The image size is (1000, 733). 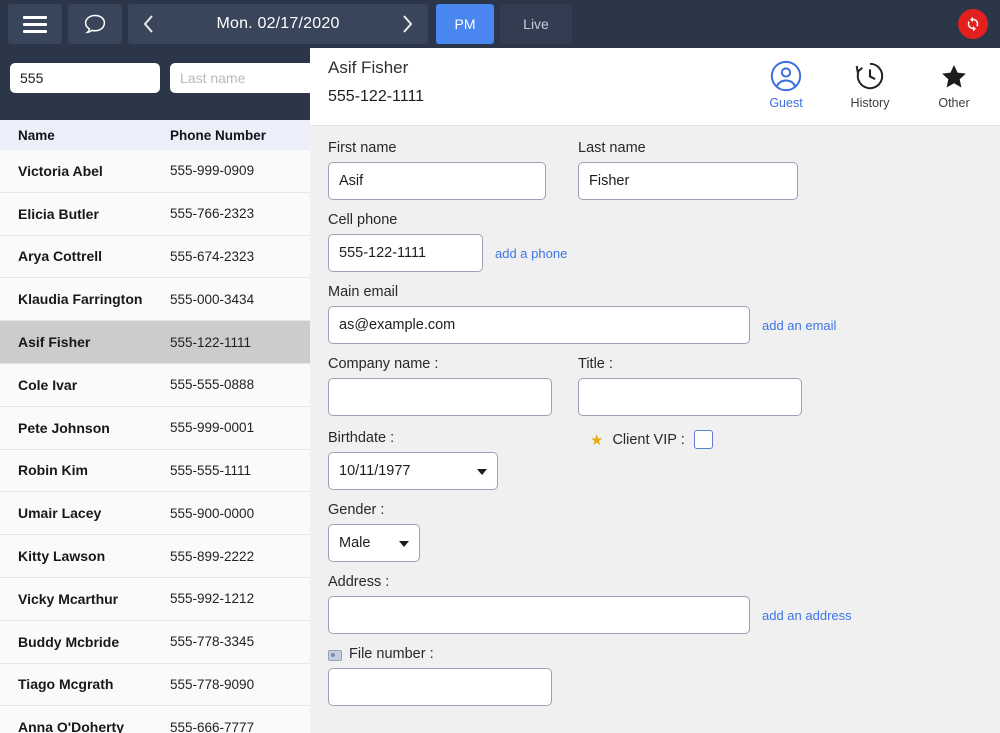 I want to click on add-a-phone-link: add a phone, so click(x=531, y=253).